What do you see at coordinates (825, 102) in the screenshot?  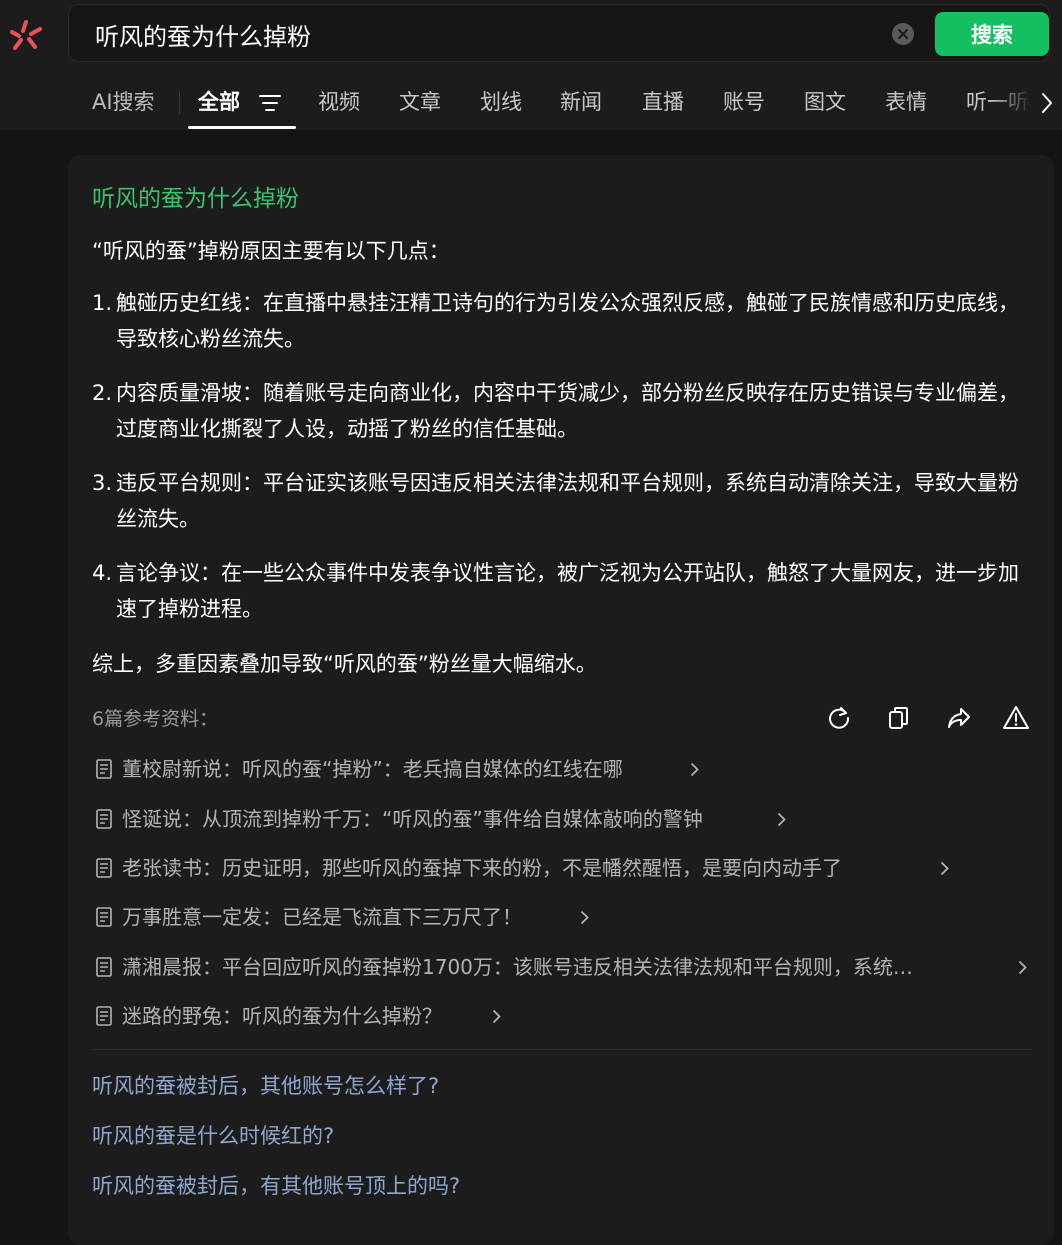 I see `tab-image-text: 图文` at bounding box center [825, 102].